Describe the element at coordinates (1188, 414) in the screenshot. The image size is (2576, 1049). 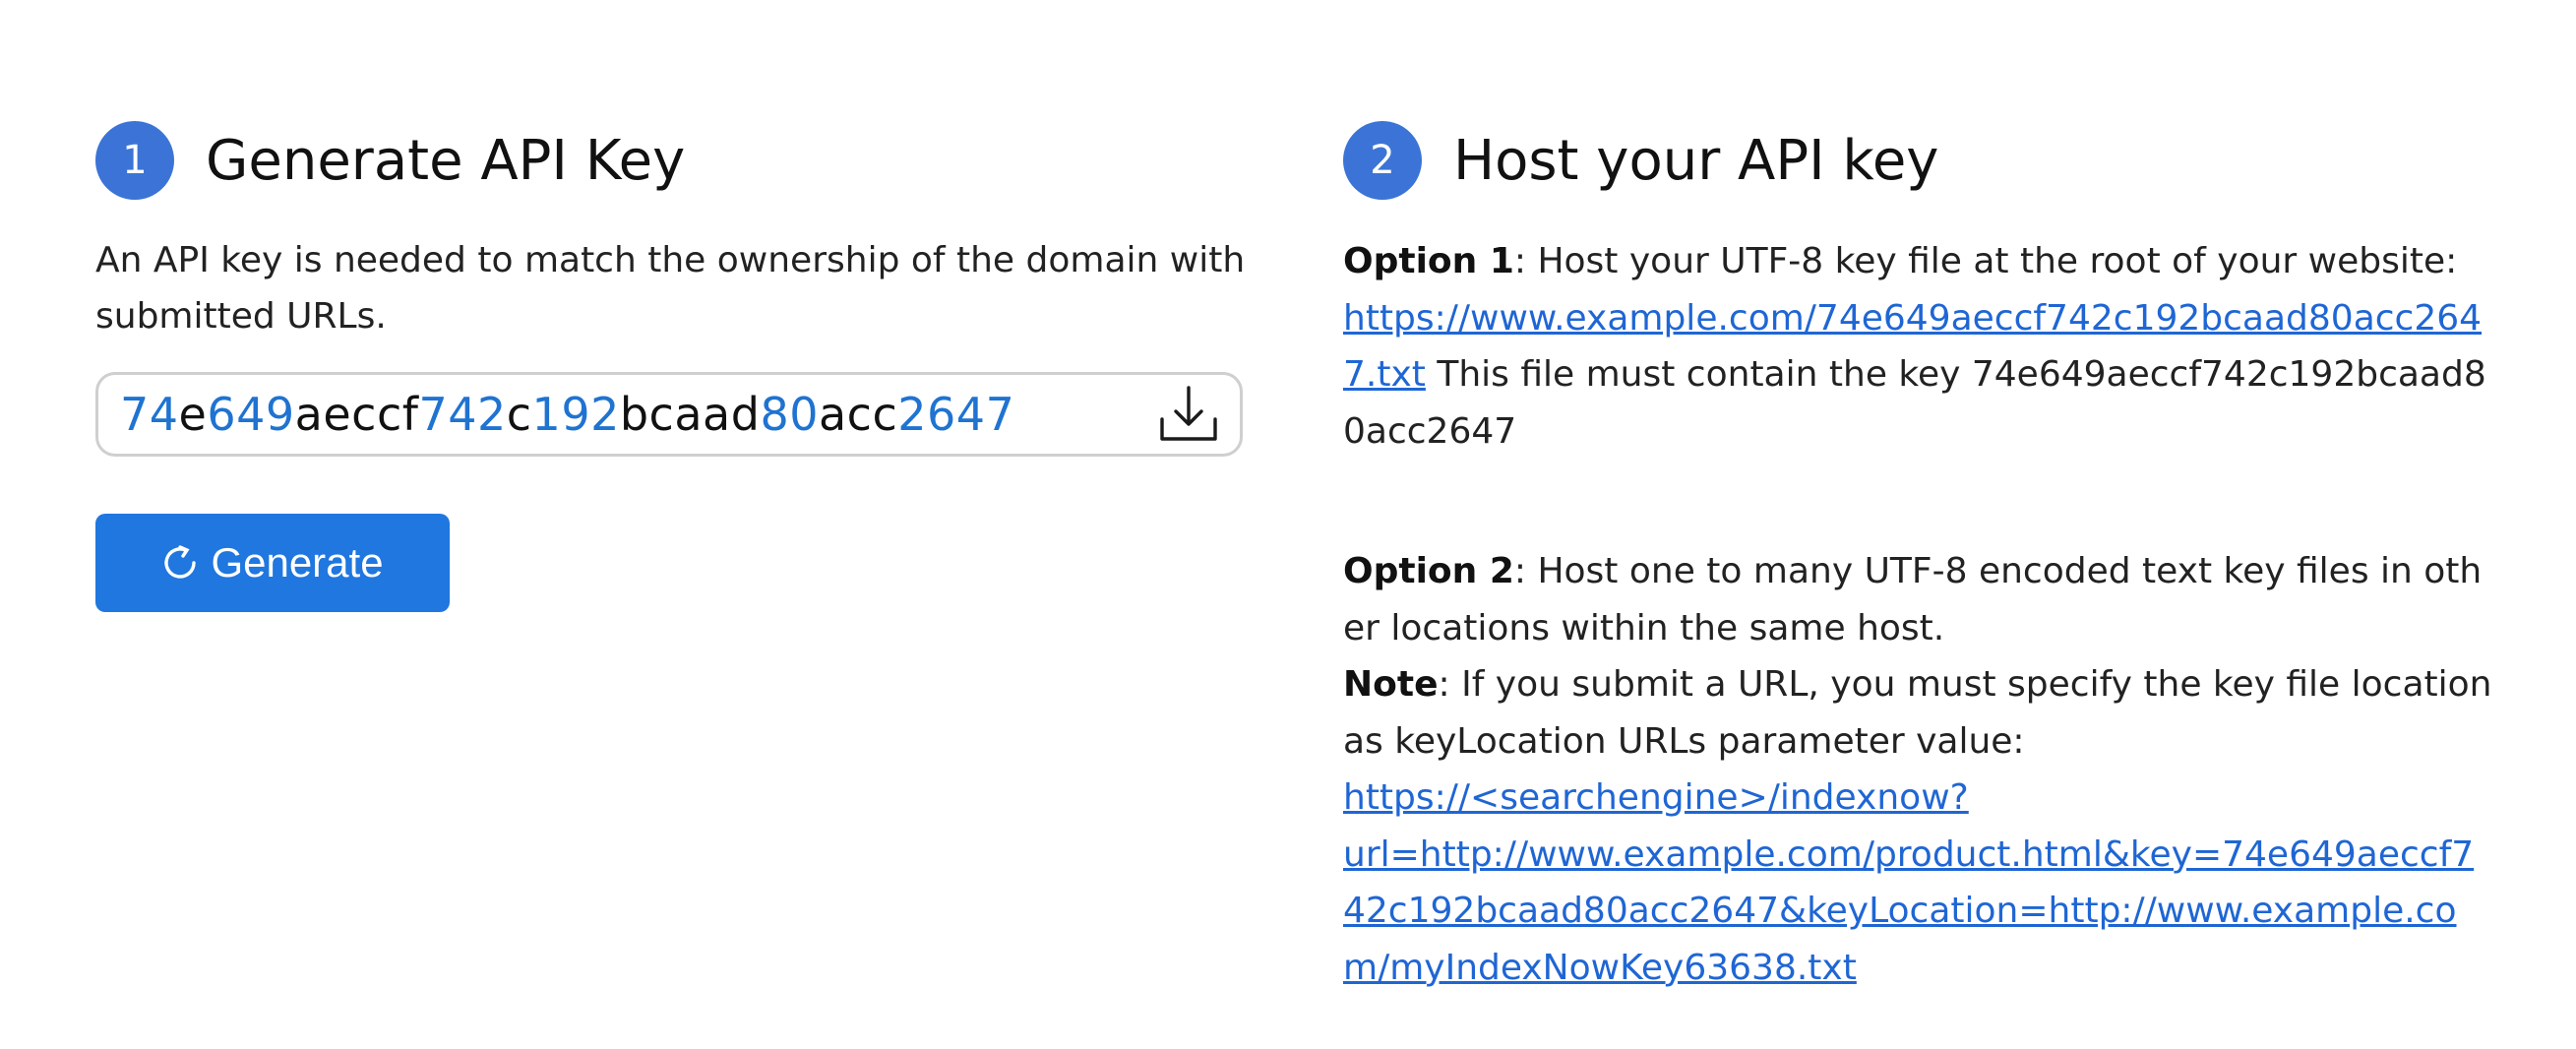
I see `download-icon` at that location.